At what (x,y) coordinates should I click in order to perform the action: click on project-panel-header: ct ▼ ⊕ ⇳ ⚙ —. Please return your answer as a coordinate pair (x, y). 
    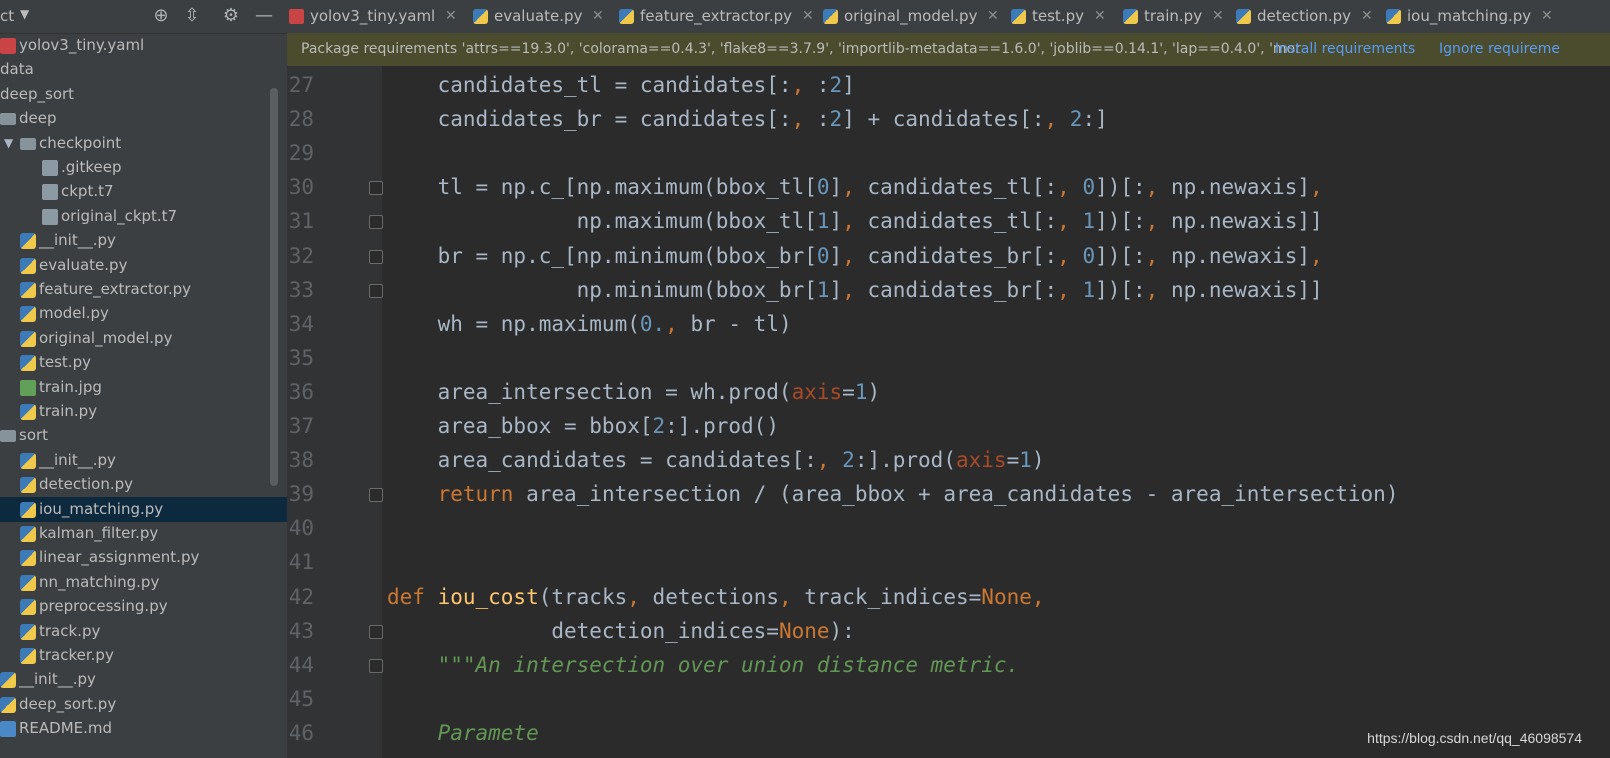
    Looking at the image, I should click on (143, 17).